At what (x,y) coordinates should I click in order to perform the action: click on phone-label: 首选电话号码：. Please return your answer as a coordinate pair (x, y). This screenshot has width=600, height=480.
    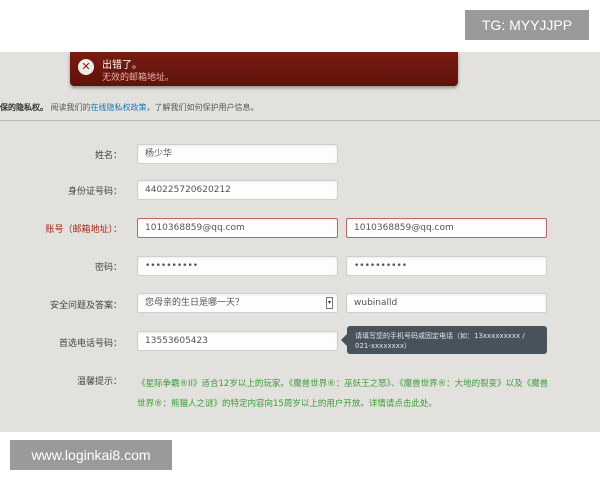
    Looking at the image, I should click on (90, 344).